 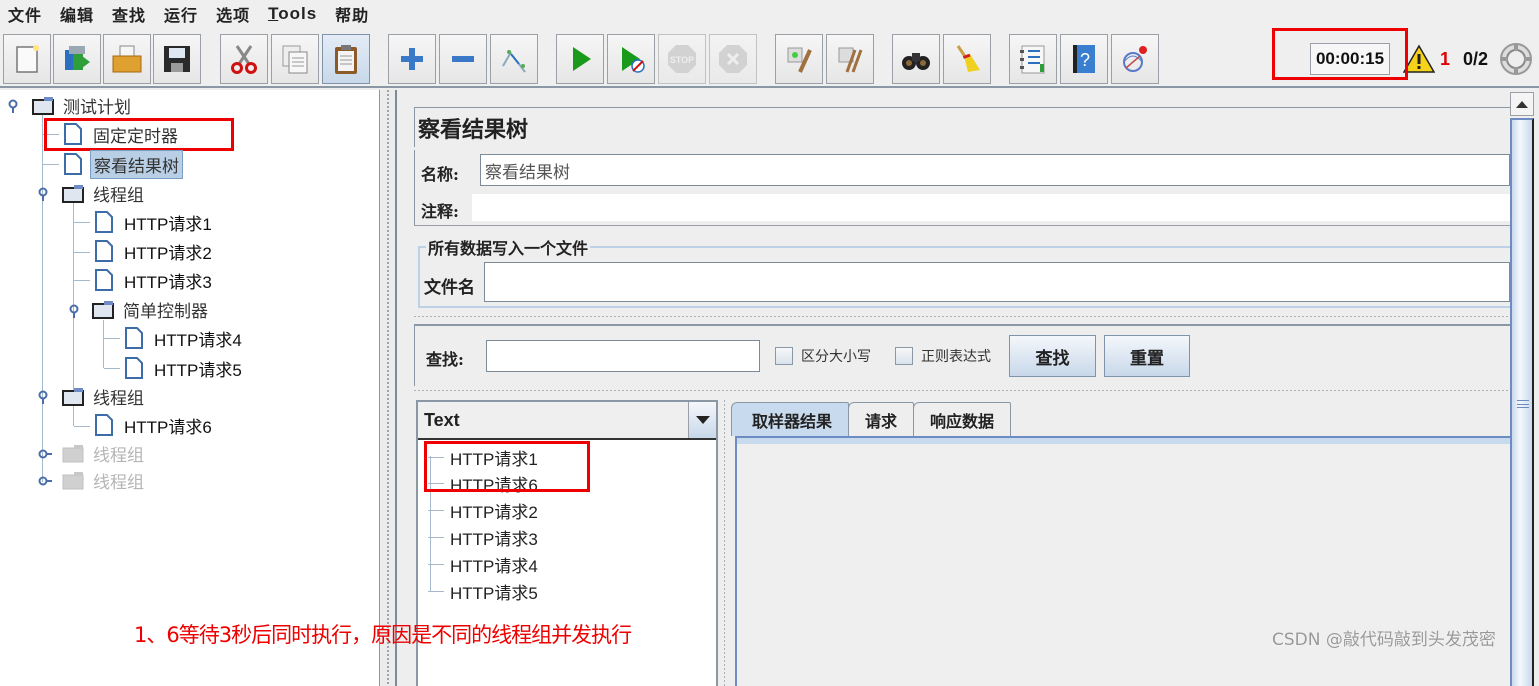 I want to click on tree-splitter, so click(x=389, y=388).